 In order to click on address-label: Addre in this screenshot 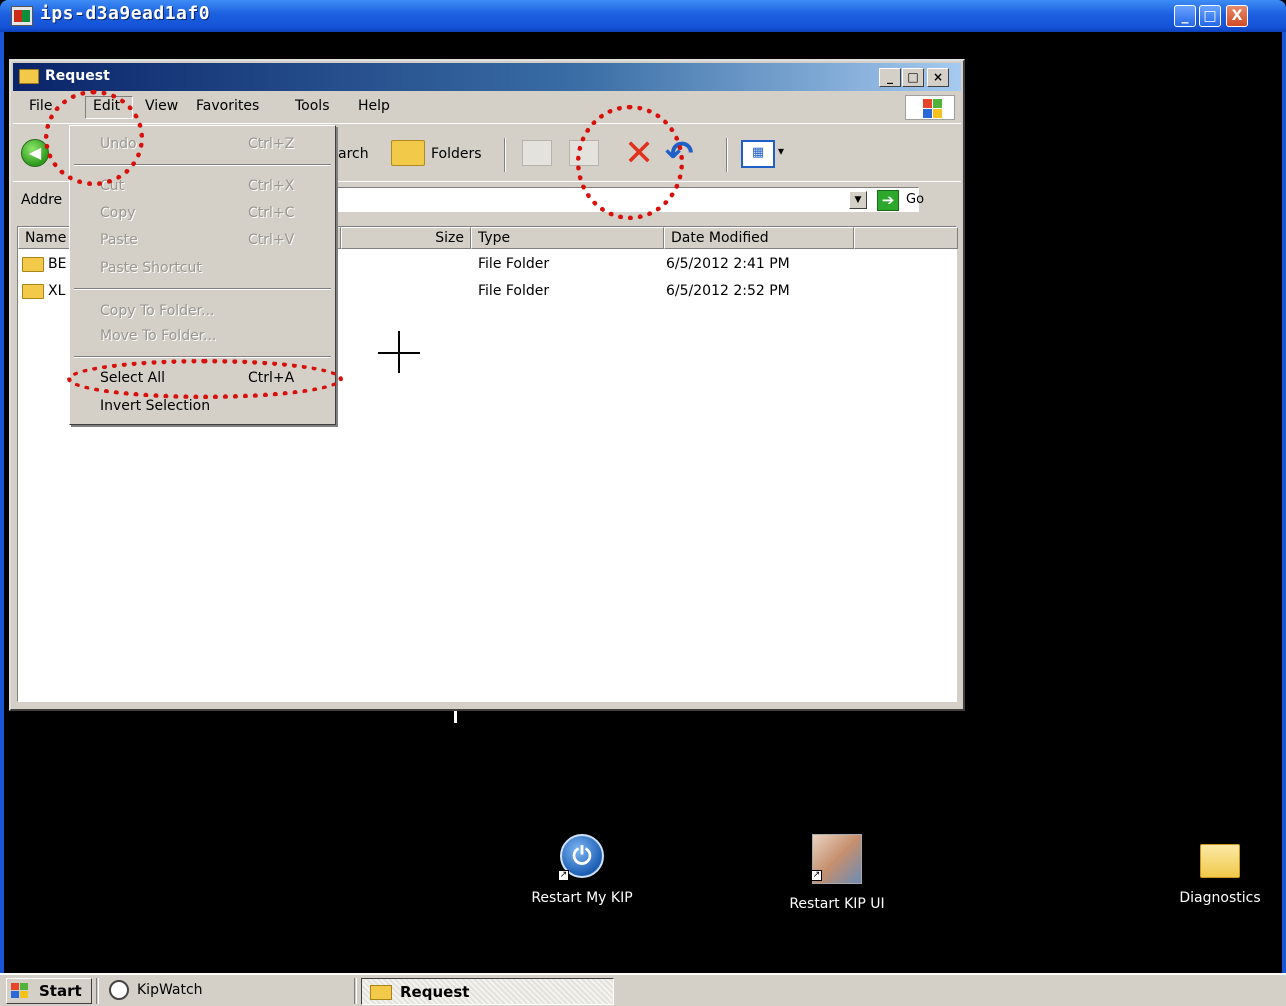, I will do `click(42, 200)`.